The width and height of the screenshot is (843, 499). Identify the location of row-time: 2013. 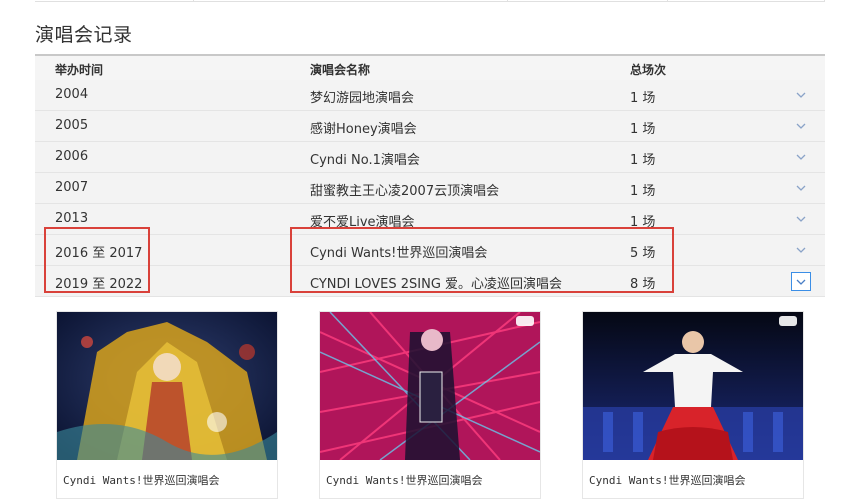
(72, 218).